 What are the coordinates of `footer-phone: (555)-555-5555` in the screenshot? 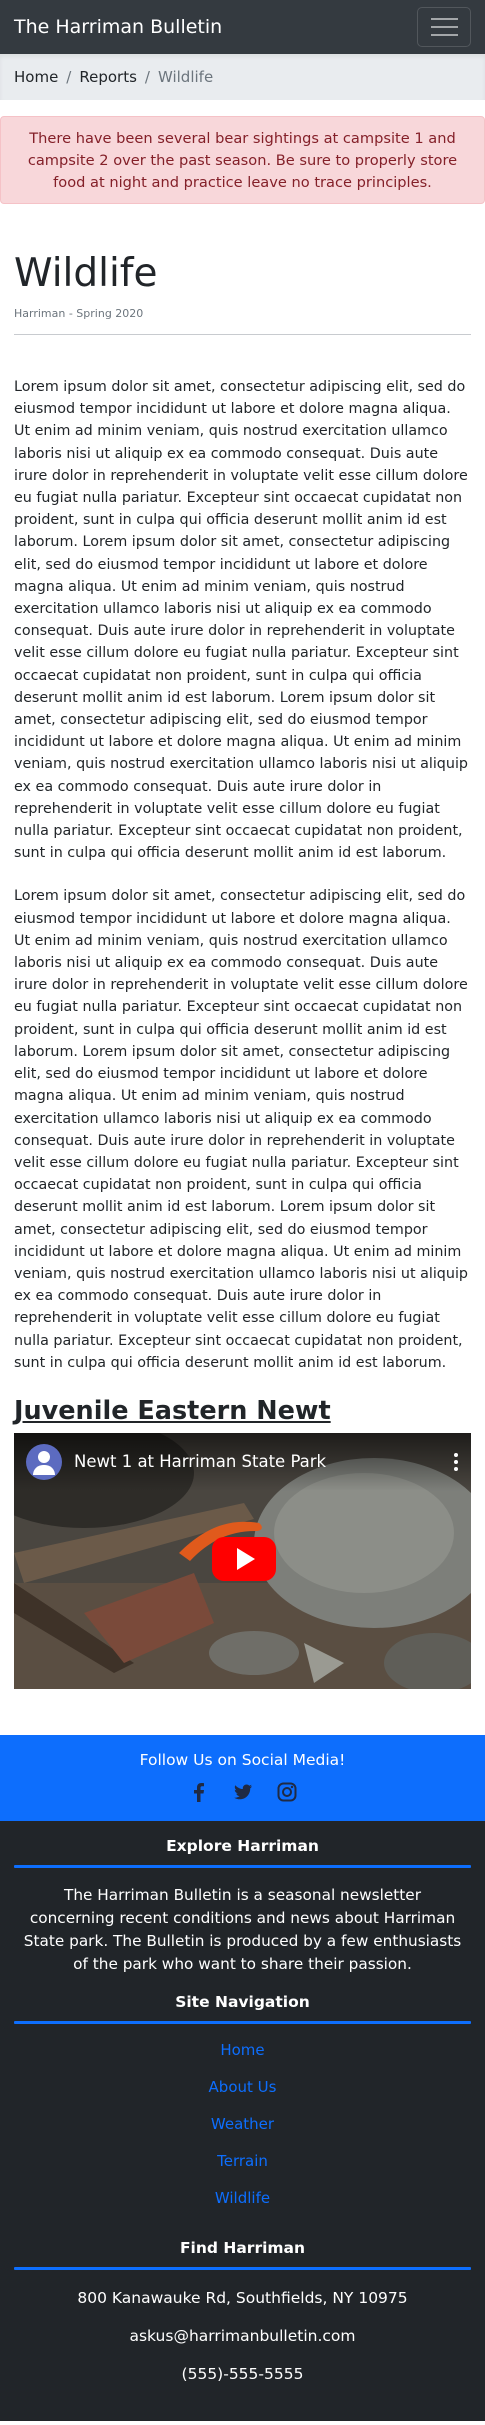 It's located at (242, 2373).